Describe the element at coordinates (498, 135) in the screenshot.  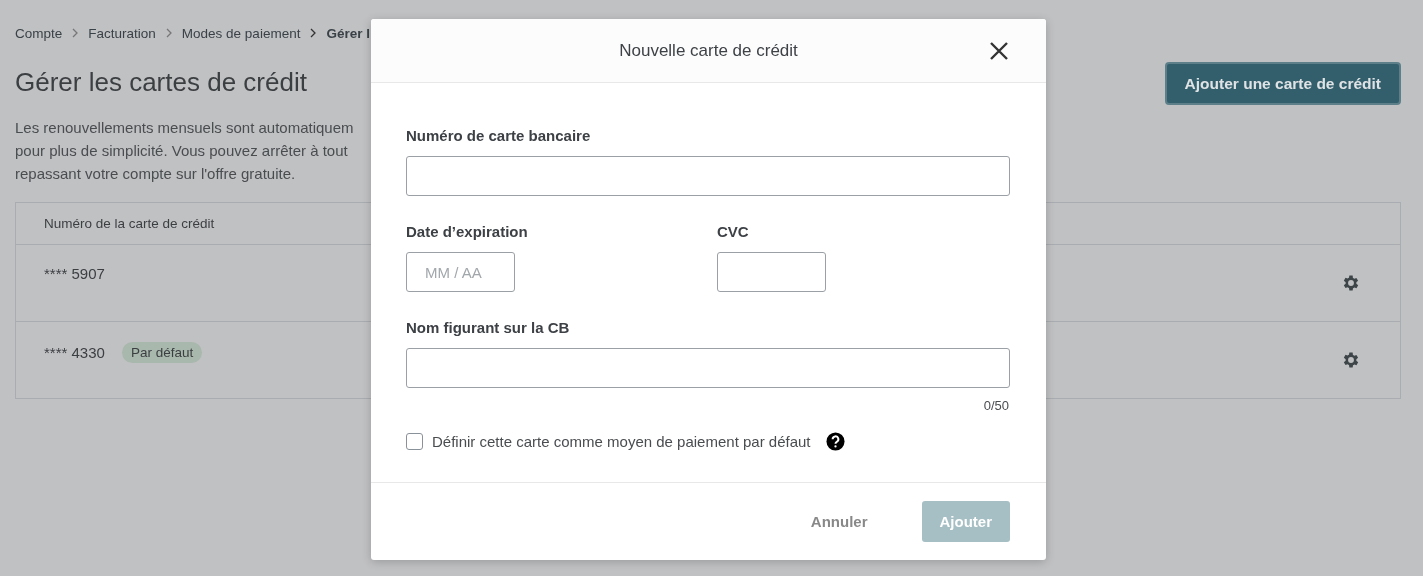
I see `field-label: Numéro de carte bancaire` at that location.